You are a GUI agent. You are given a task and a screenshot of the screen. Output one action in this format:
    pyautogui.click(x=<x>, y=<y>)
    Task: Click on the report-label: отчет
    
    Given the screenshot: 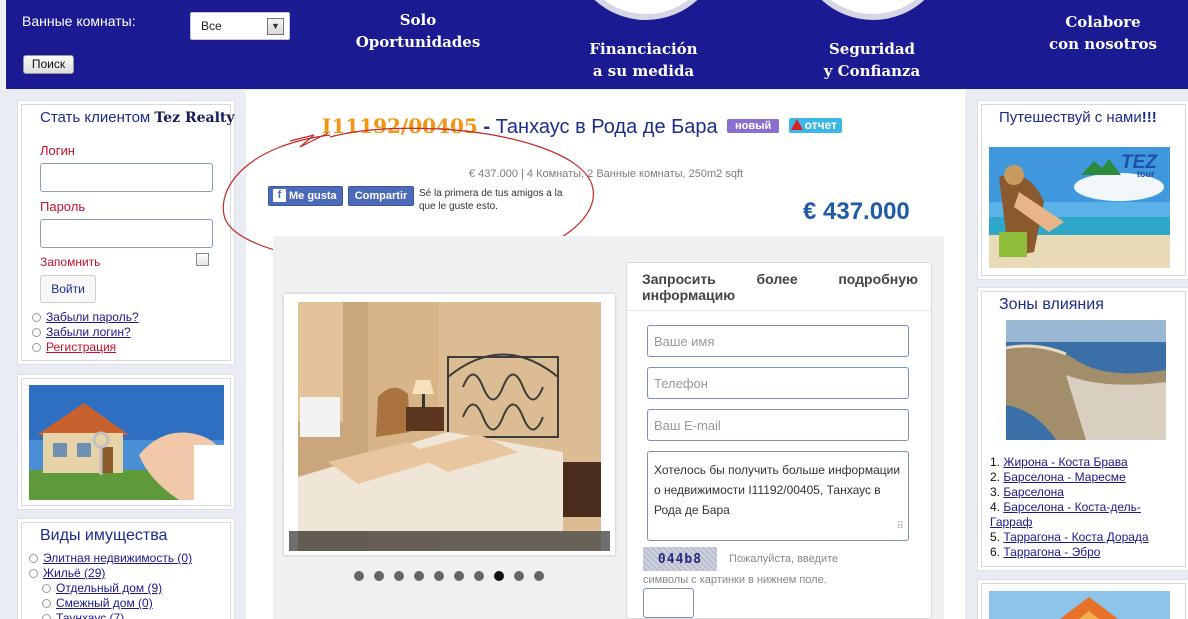 What is the action you would take?
    pyautogui.click(x=820, y=125)
    